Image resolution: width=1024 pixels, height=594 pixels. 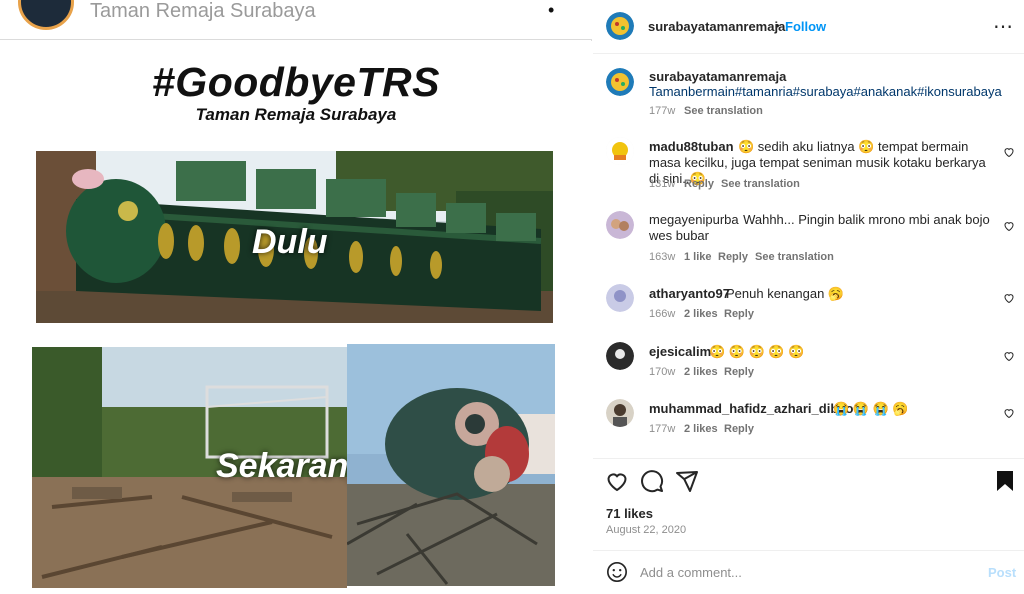 I want to click on background-account-header: Taman Remaja Surabaya •, so click(x=296, y=20).